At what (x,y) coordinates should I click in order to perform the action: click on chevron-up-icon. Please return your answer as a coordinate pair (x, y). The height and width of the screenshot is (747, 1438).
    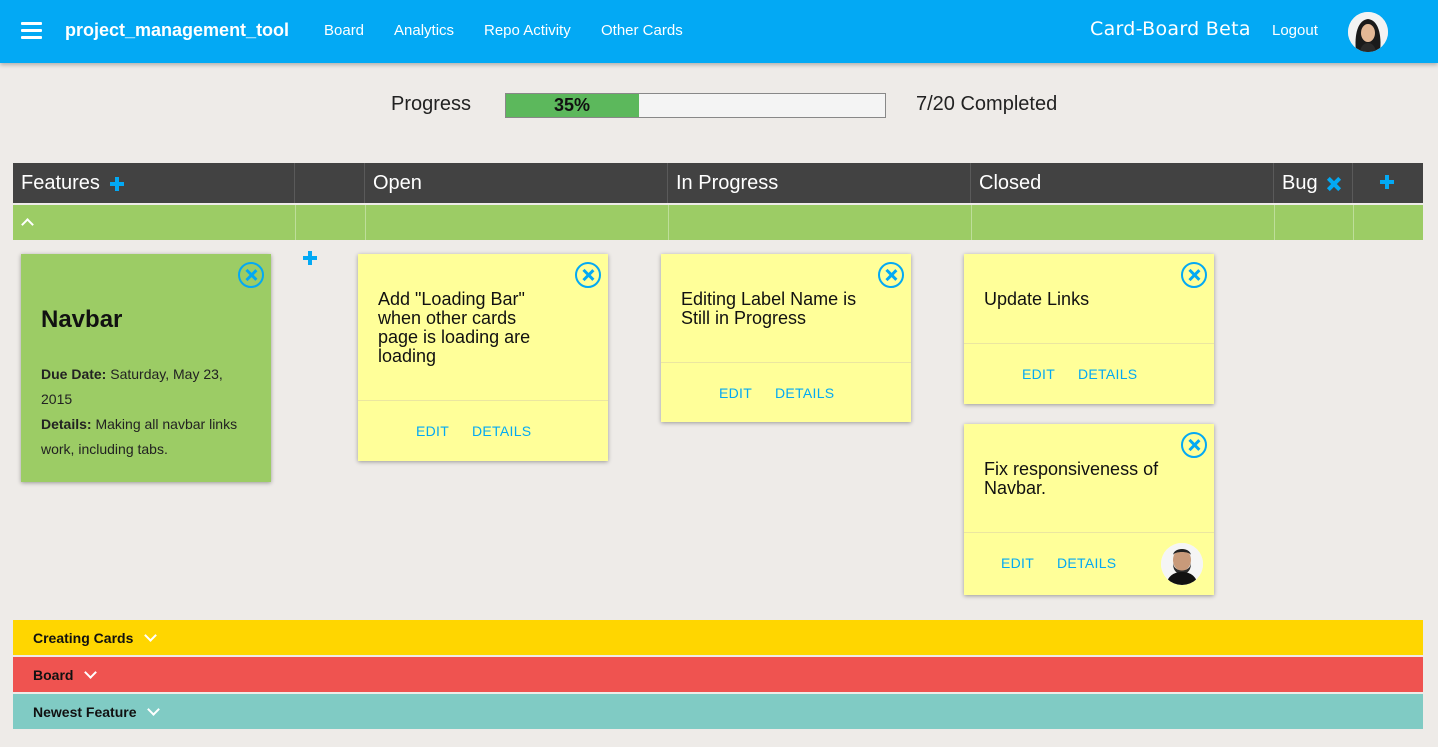
    Looking at the image, I should click on (27, 222).